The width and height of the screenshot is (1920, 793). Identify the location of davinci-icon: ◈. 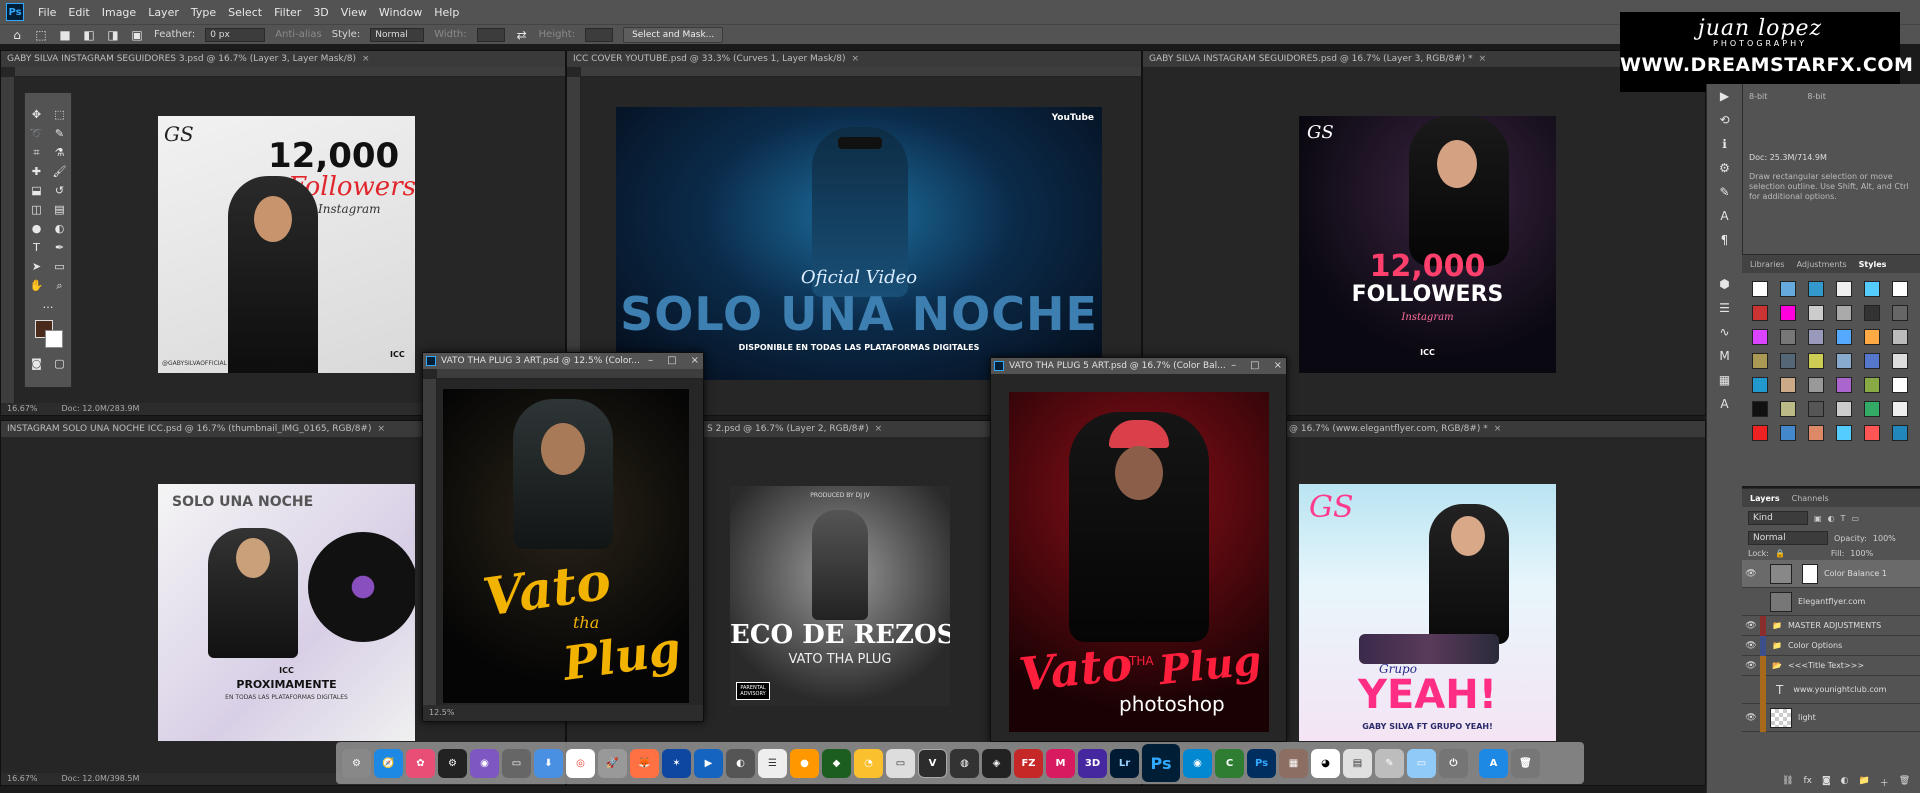
(996, 763).